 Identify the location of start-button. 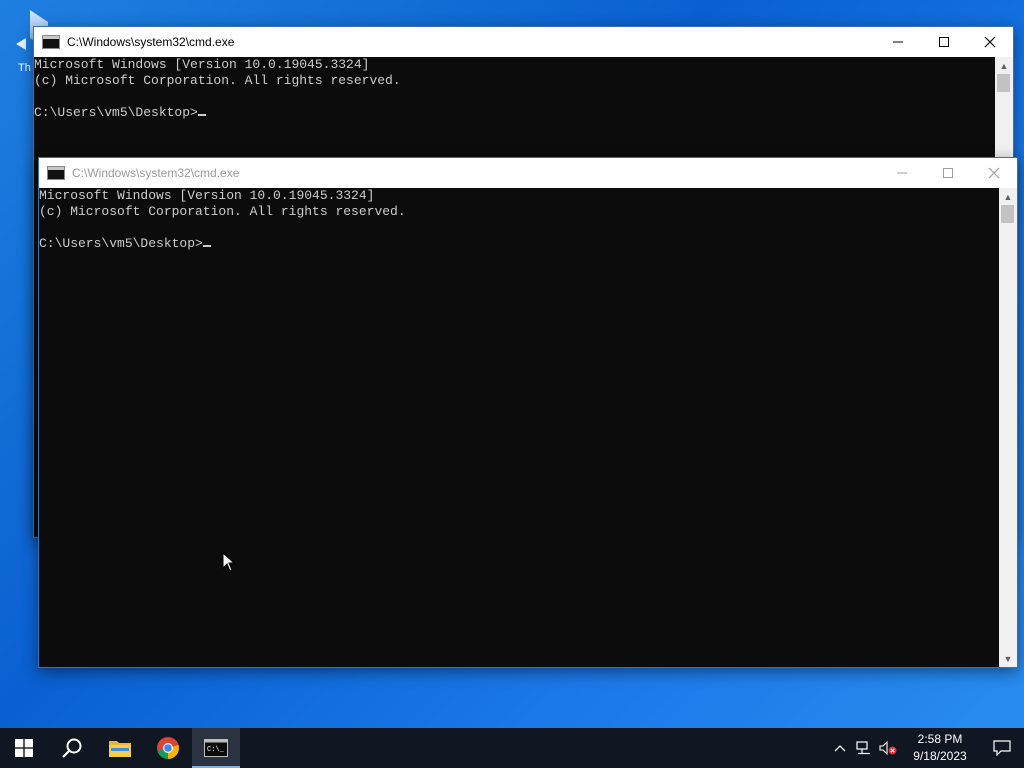
(24, 748).